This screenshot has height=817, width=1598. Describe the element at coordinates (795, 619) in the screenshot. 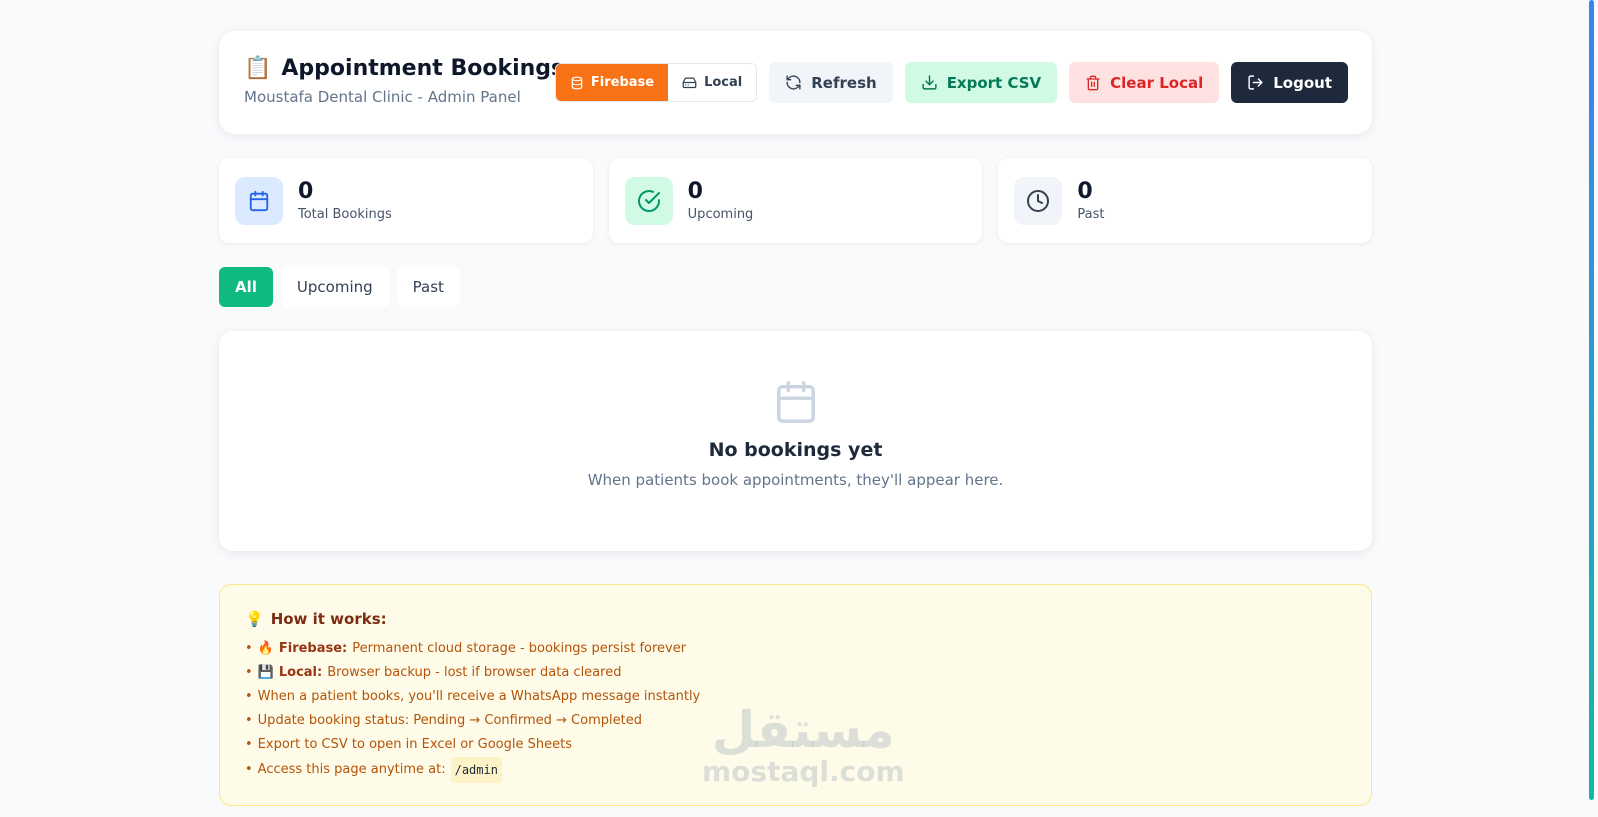

I see `how-it-works-title: 💡 How it works:` at that location.